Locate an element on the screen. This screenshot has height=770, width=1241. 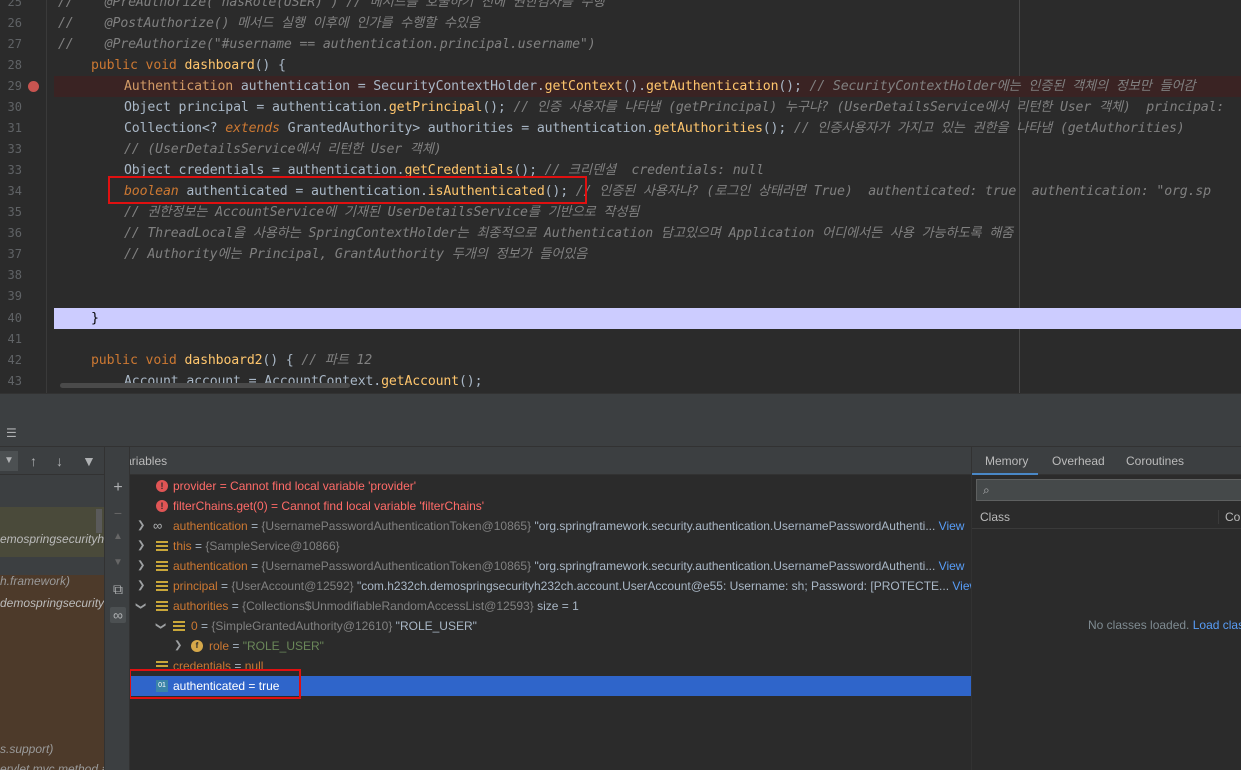
column-class: Class is located at coordinates (995, 517).